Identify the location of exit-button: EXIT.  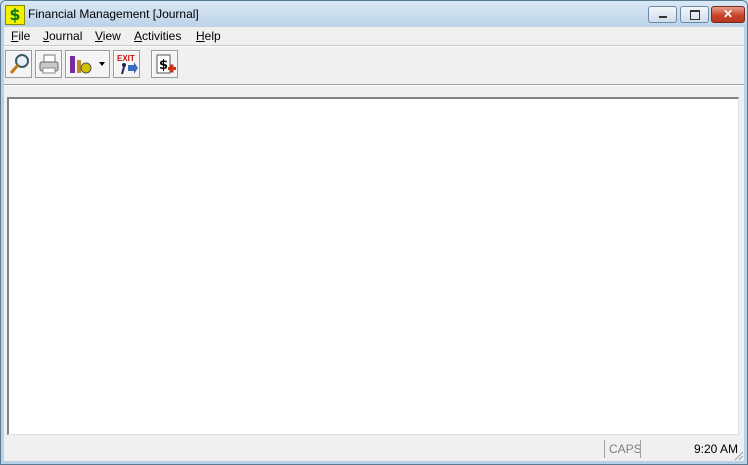
(126, 64).